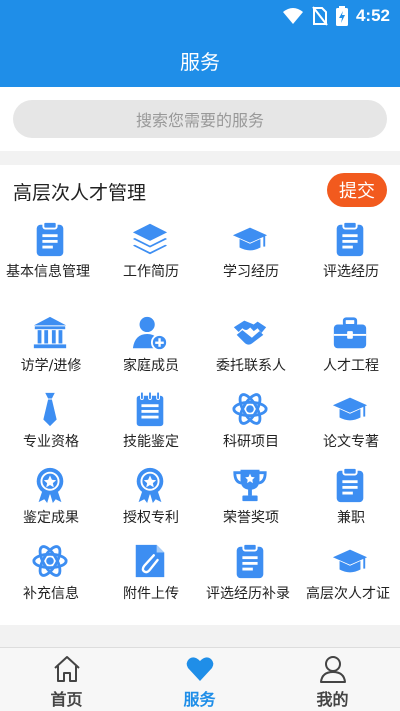 Image resolution: width=400 pixels, height=711 pixels. I want to click on nav-home: 首页, so click(66, 679).